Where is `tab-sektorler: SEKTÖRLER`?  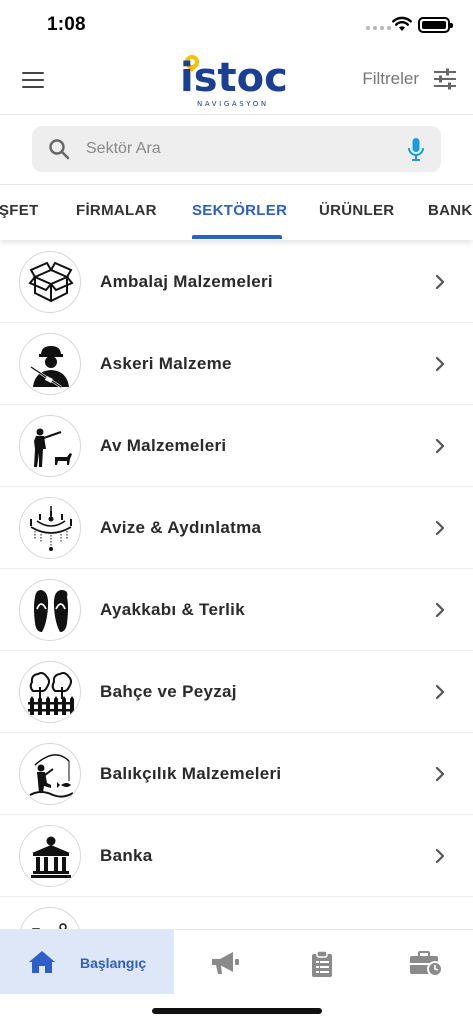
tab-sektorler: SEKTÖRLER is located at coordinates (239, 210).